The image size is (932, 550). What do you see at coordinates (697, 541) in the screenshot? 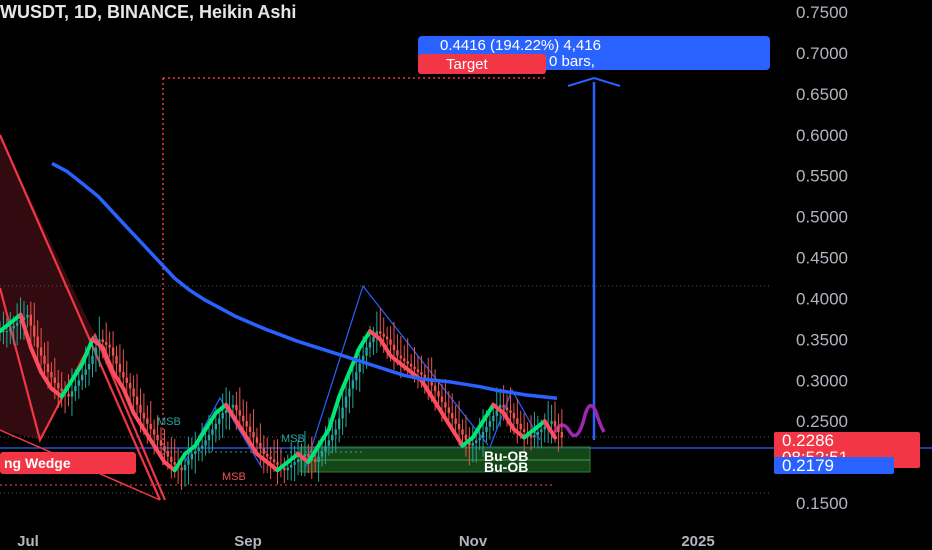
I see `date-tick-label: 2025` at bounding box center [697, 541].